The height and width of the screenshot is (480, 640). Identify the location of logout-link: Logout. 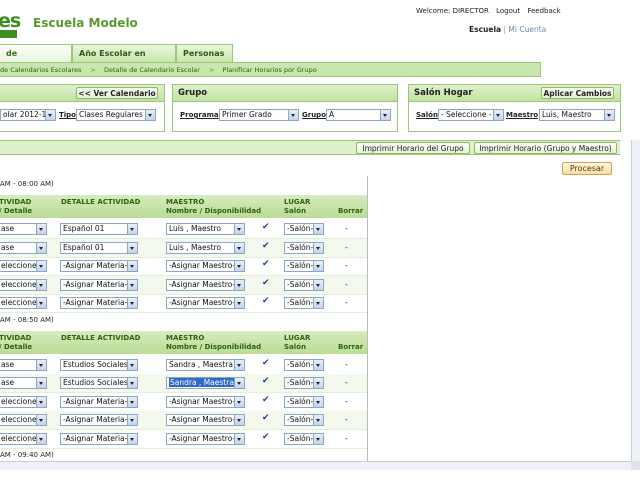
(508, 11).